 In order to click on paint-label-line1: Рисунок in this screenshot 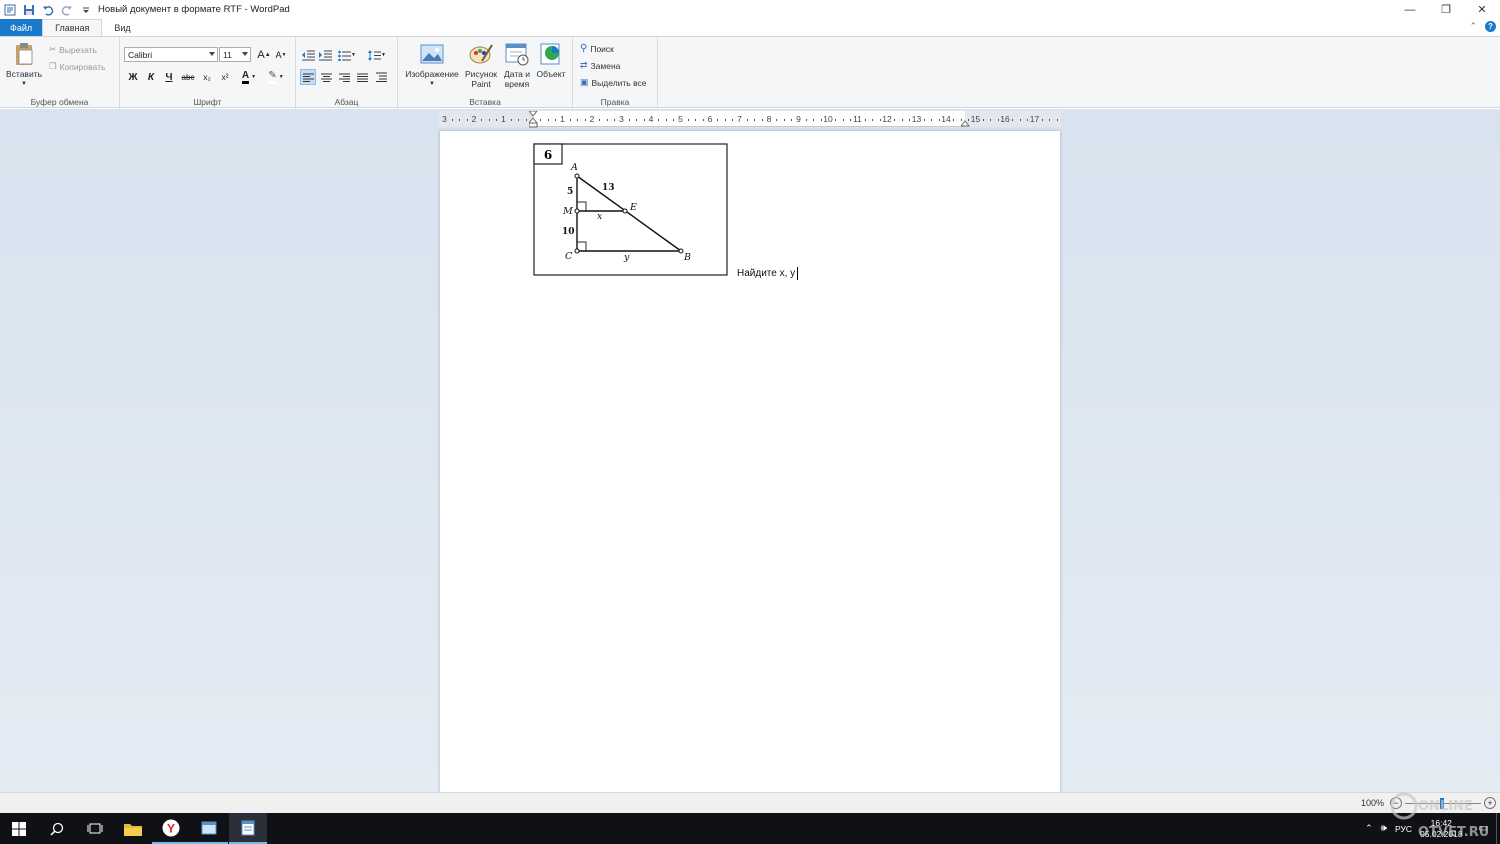, I will do `click(481, 74)`.